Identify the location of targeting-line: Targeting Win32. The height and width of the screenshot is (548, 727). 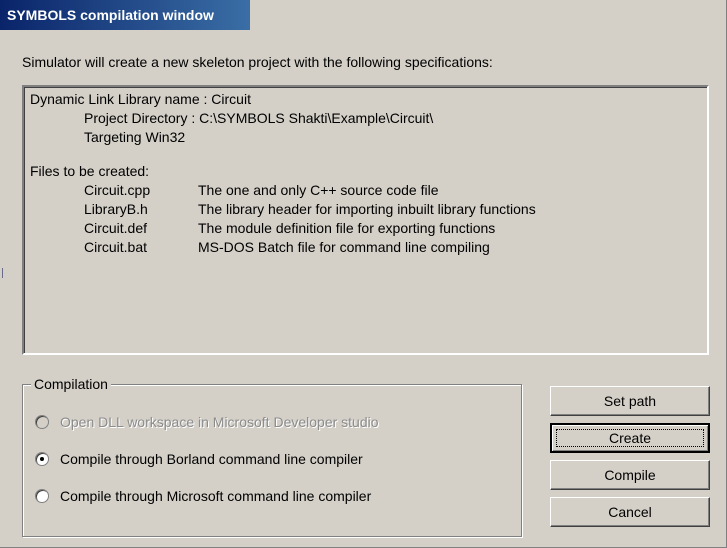
(135, 137).